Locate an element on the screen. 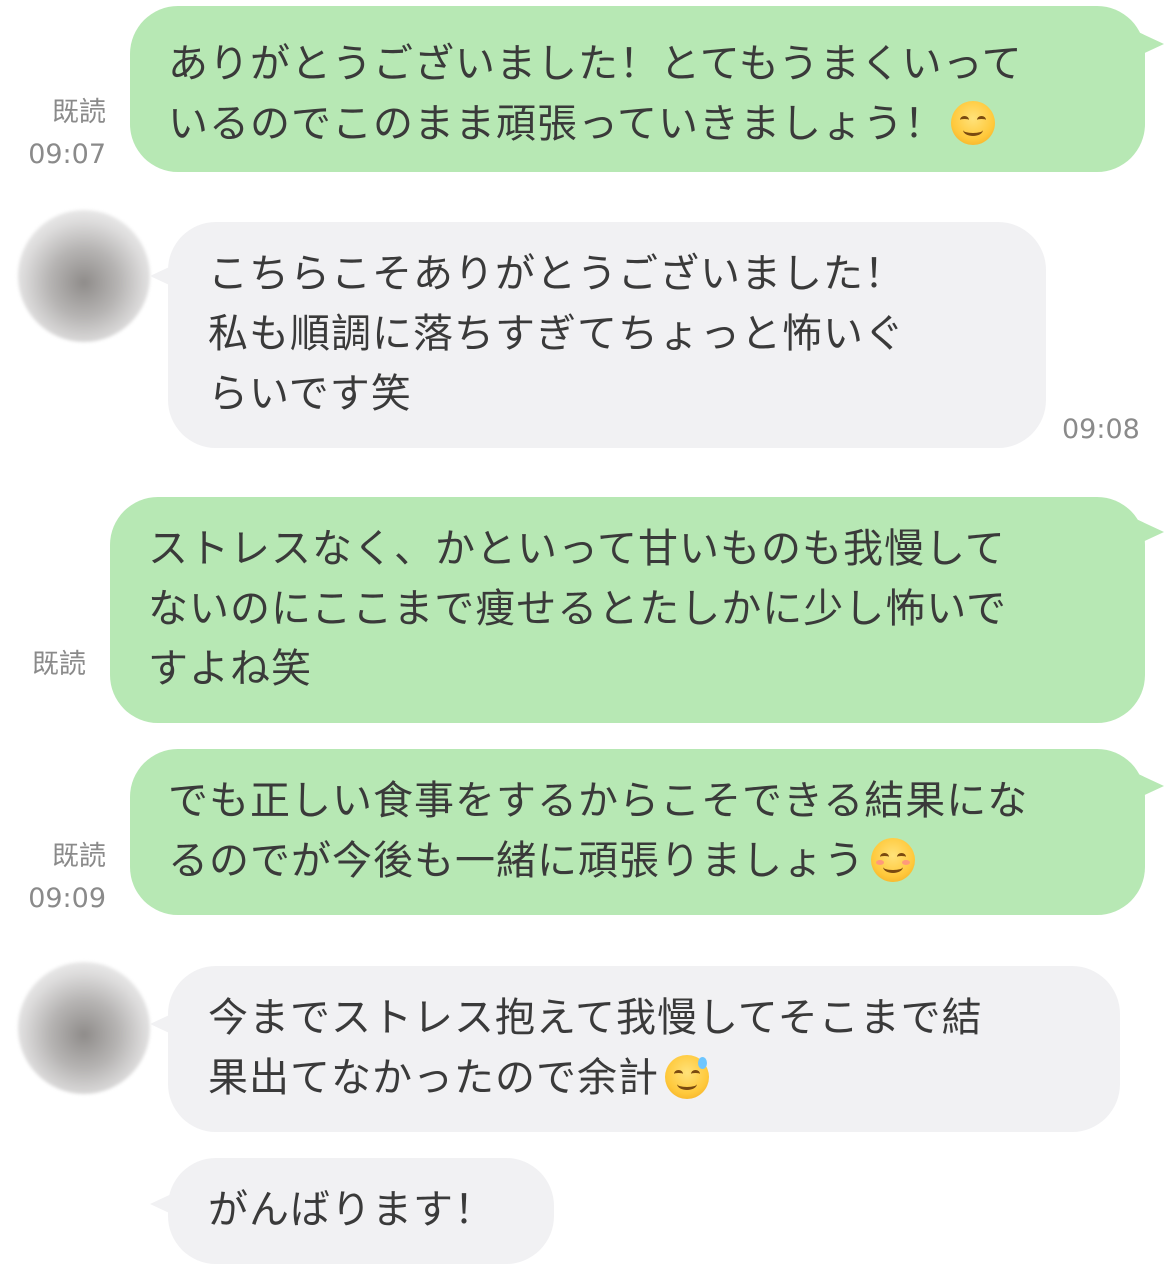 The width and height of the screenshot is (1170, 1272). message-line: らいです笑 is located at coordinates (310, 394).